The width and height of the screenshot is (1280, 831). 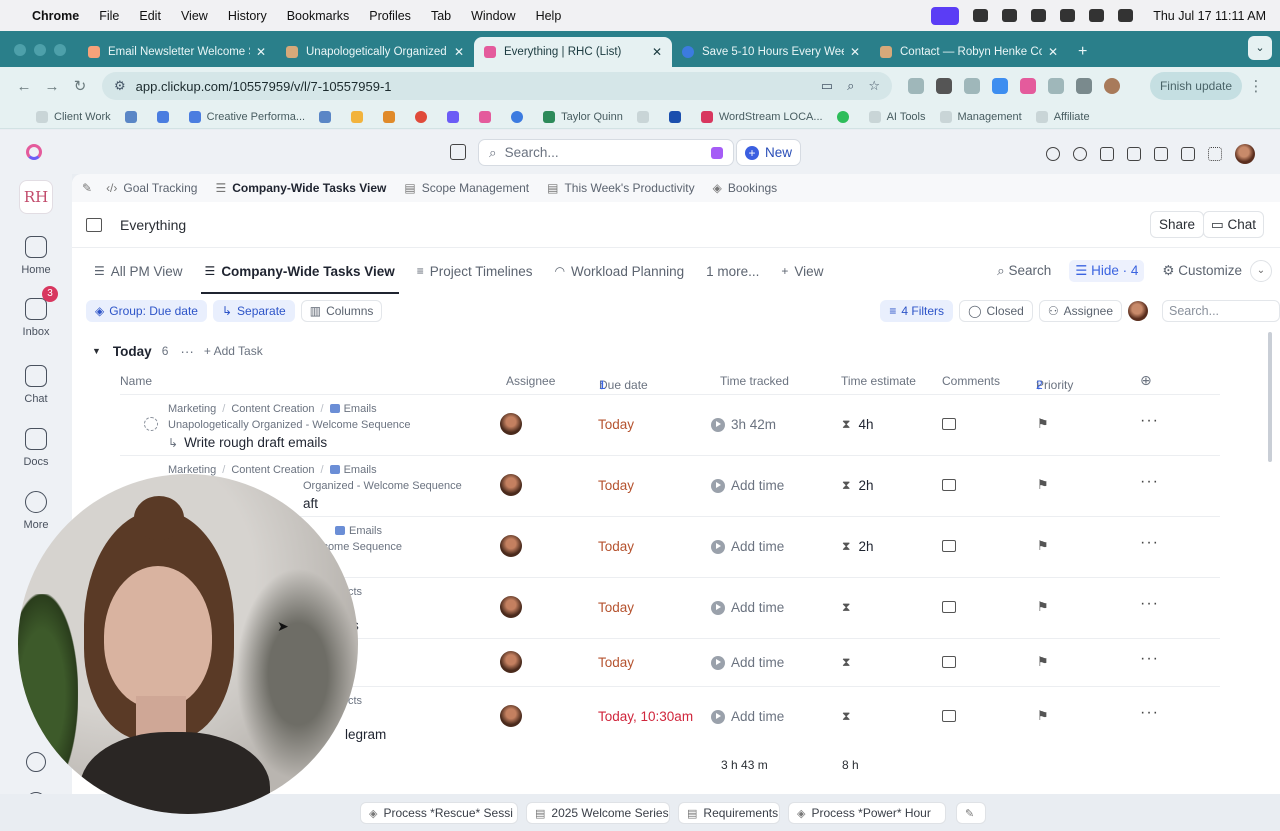 I want to click on customize-button: ⚙ Customize, so click(x=1202, y=271).